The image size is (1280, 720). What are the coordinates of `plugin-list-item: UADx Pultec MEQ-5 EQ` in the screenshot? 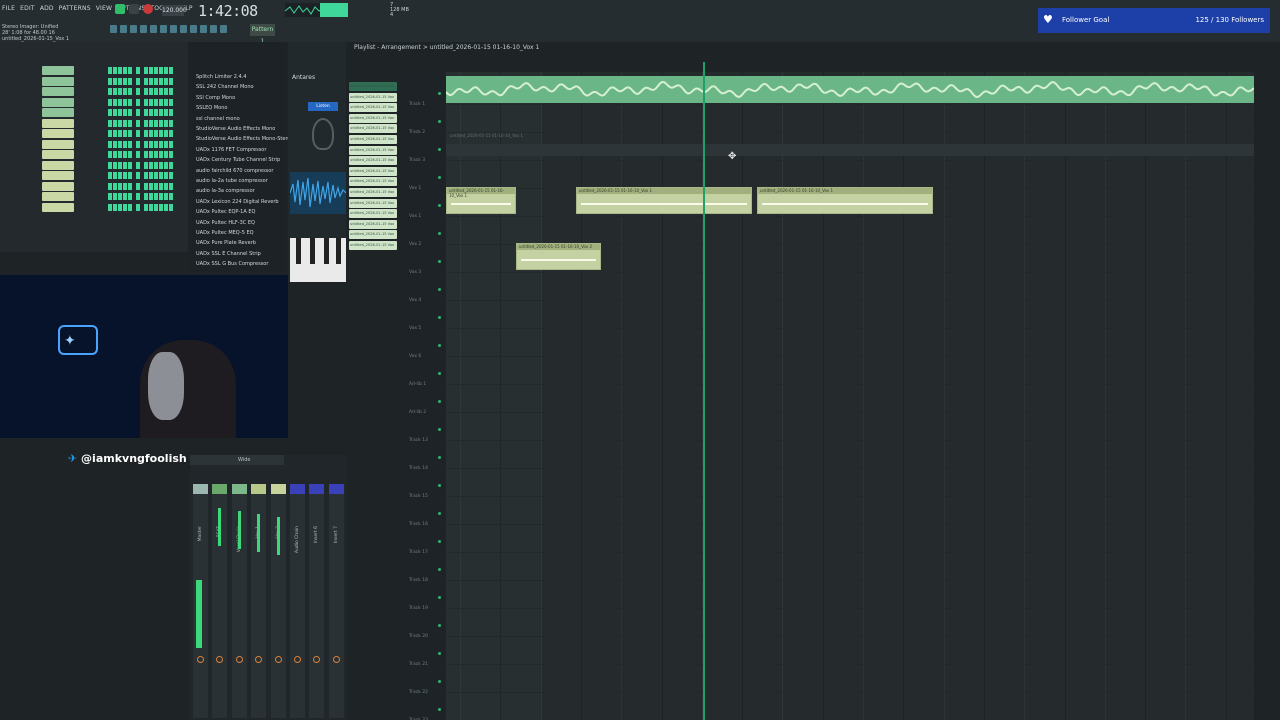 It's located at (225, 233).